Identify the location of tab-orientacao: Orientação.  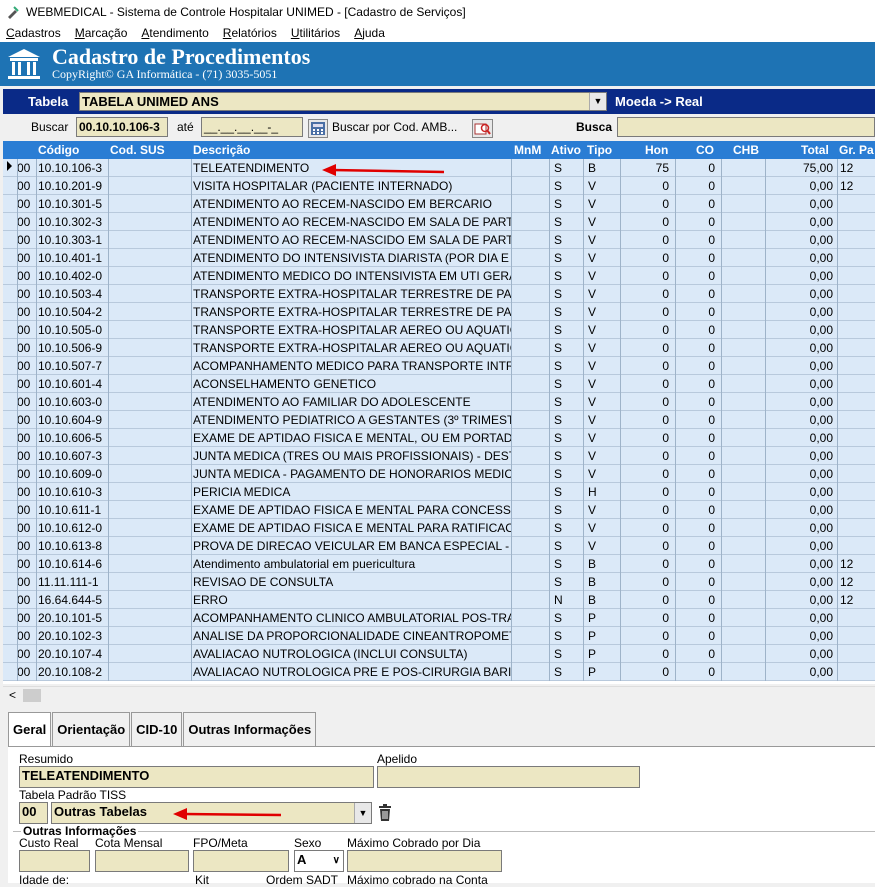
(91, 729).